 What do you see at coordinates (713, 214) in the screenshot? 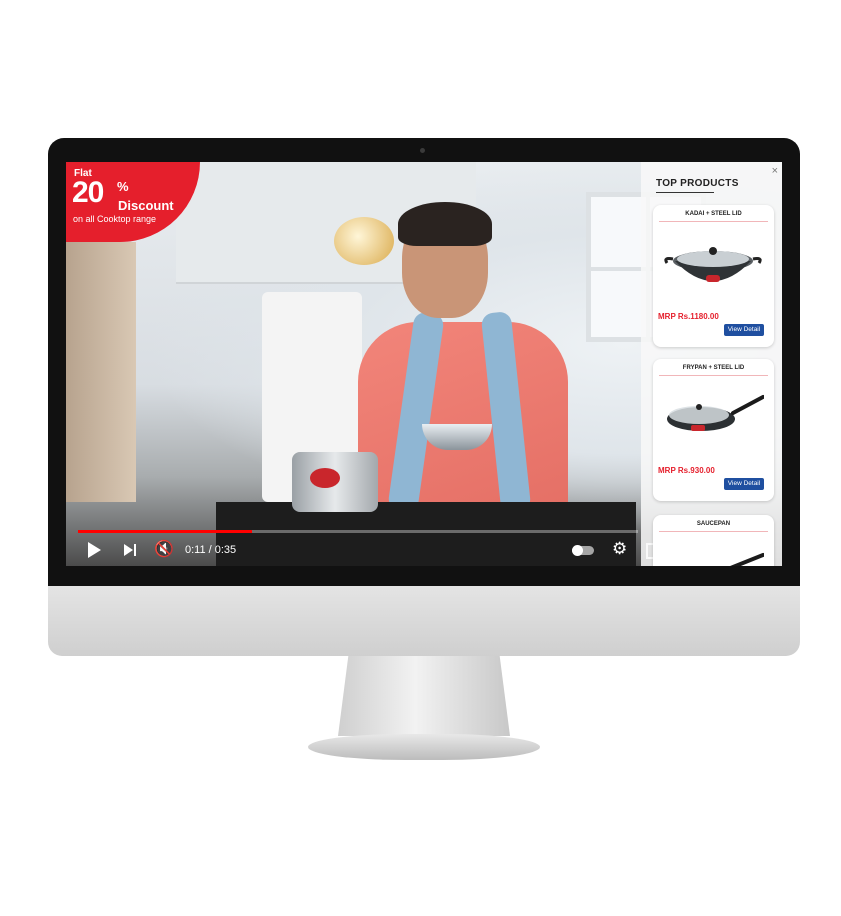
I see `product-name: KADAI + STEEL LID` at bounding box center [713, 214].